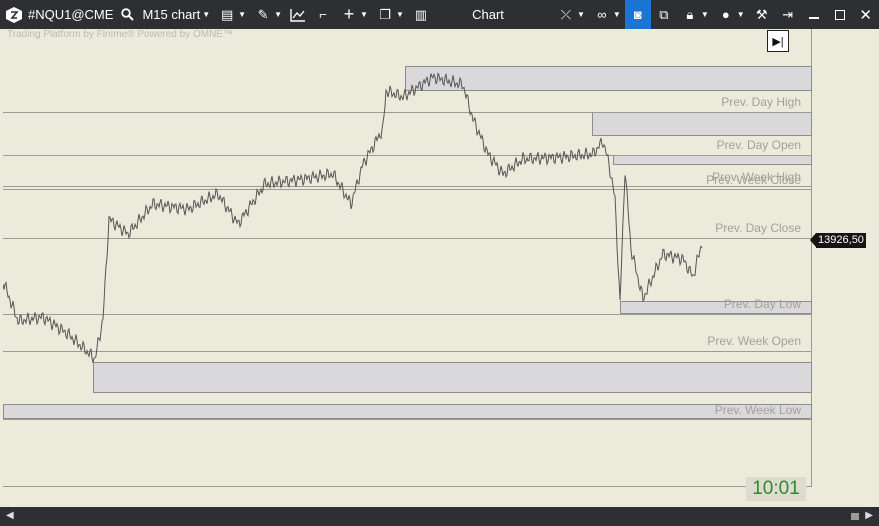 The width and height of the screenshot is (879, 526). I want to click on window-title: Chart, so click(488, 14).